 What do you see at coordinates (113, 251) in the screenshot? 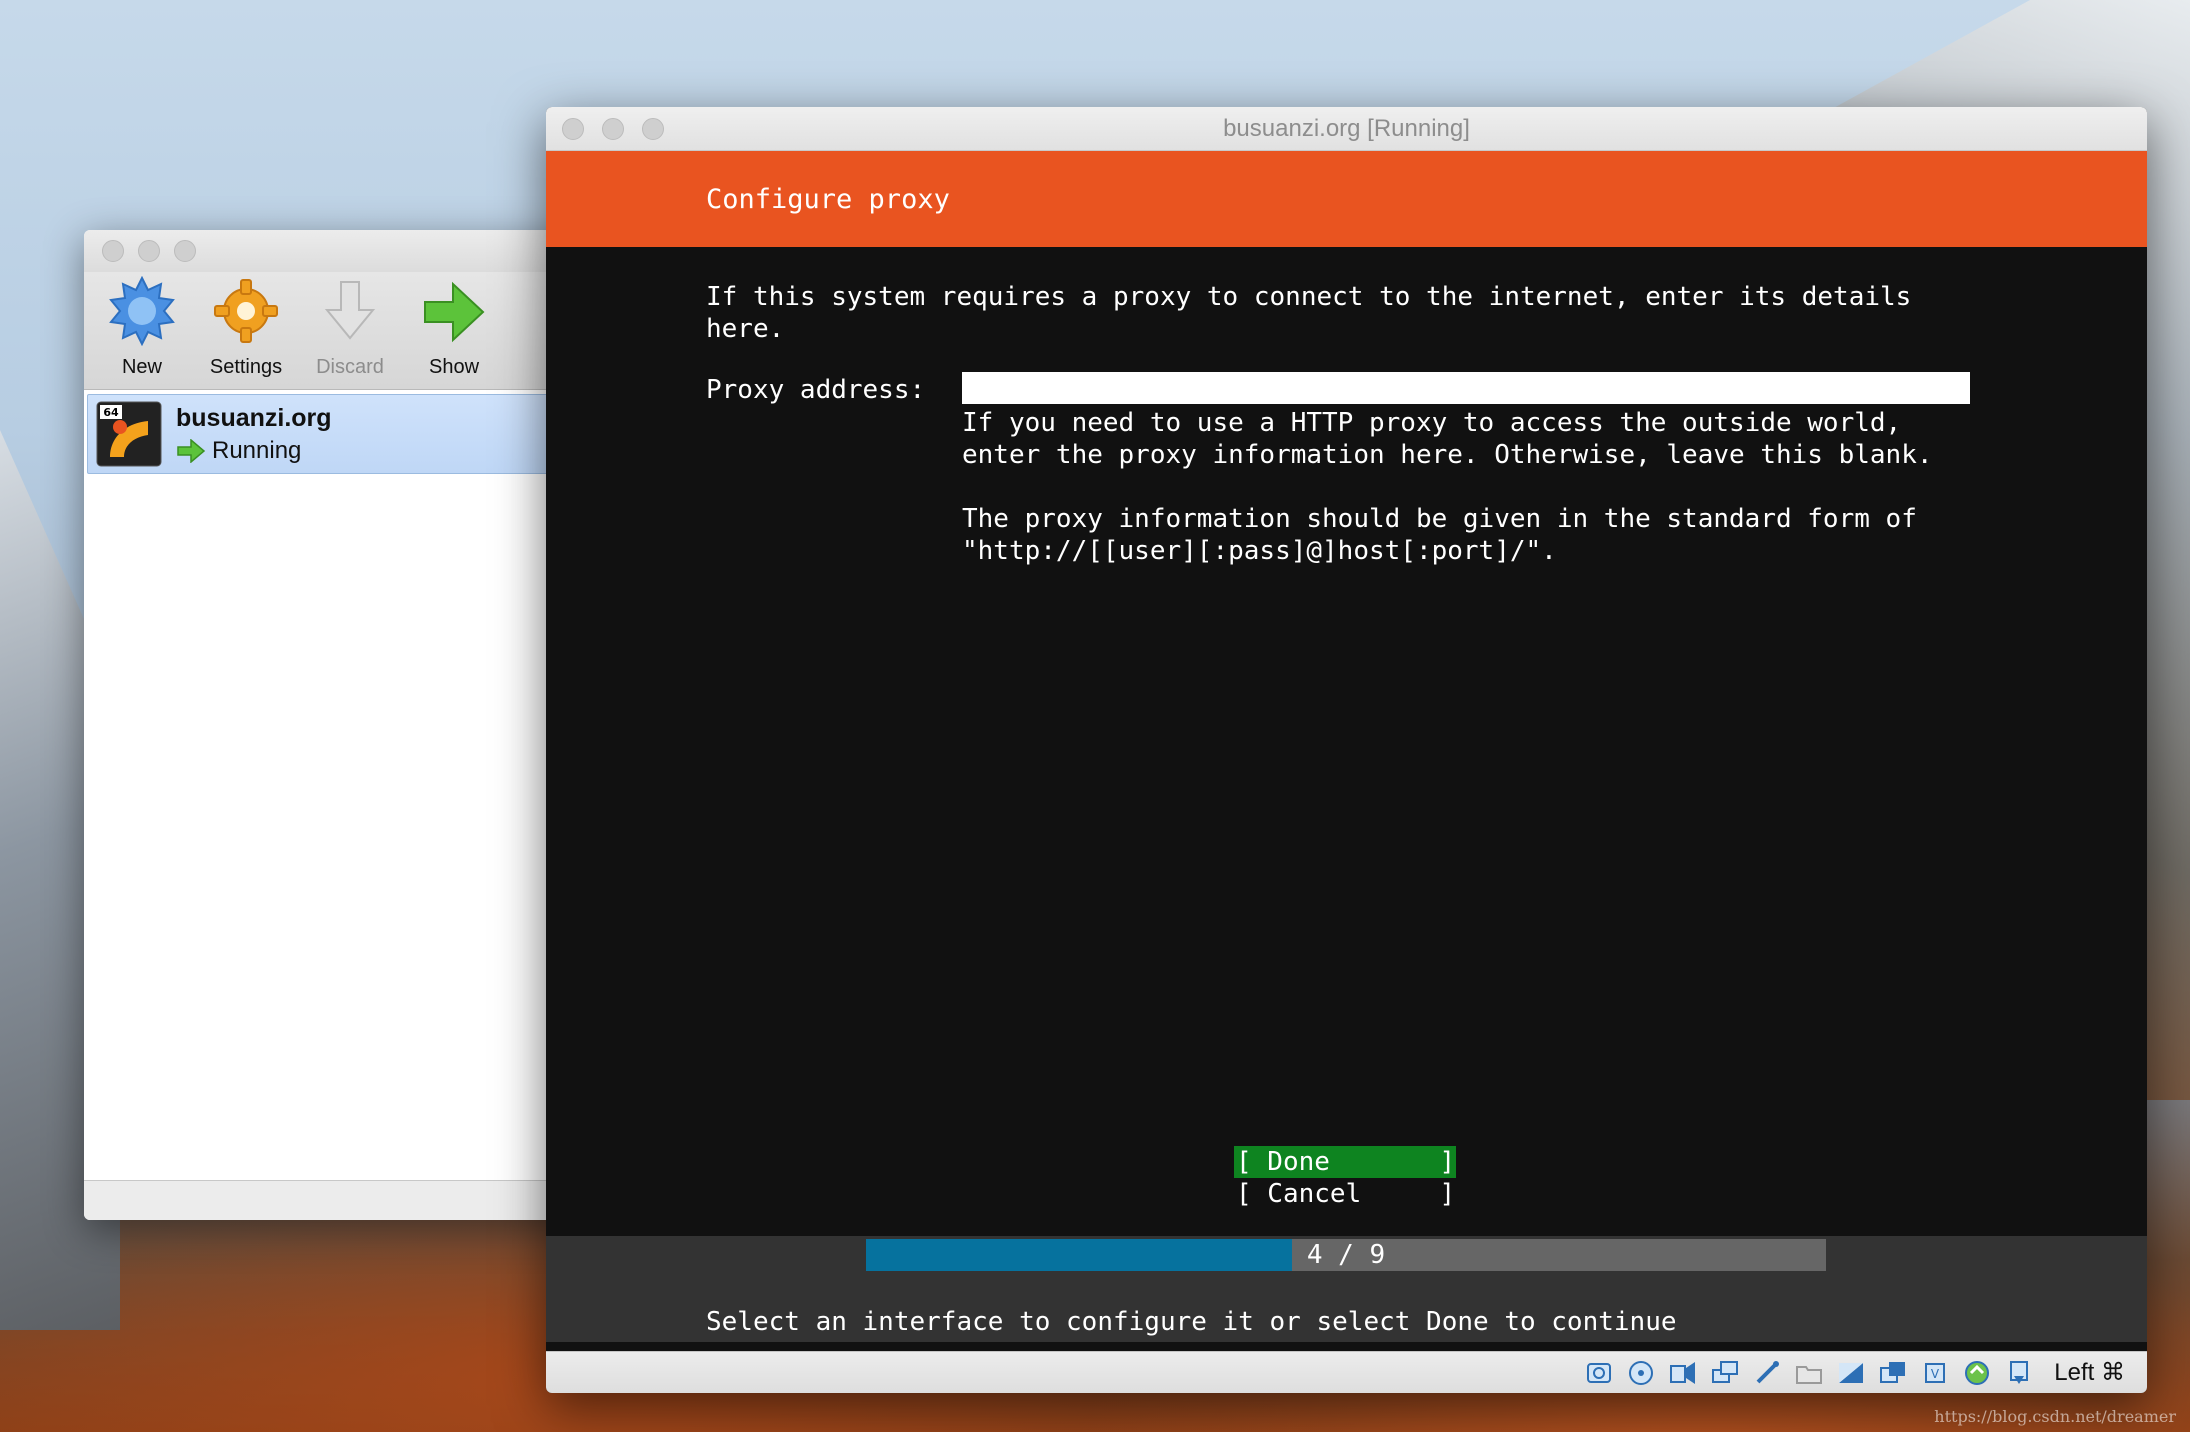
I see `close-button` at bounding box center [113, 251].